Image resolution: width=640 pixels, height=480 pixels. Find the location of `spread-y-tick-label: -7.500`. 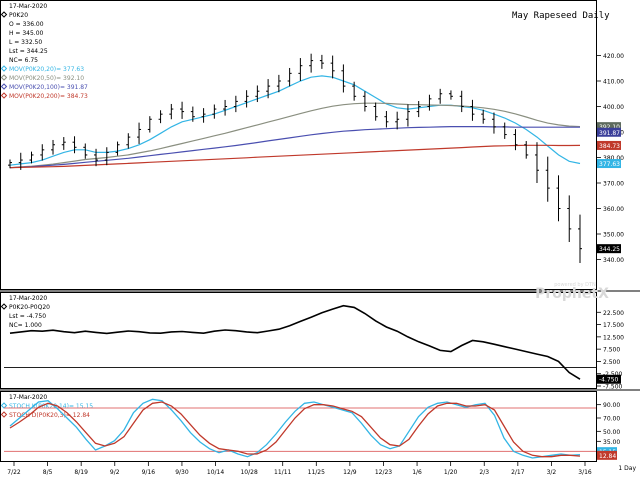

spread-y-tick-label: -7.500 is located at coordinates (613, 387).